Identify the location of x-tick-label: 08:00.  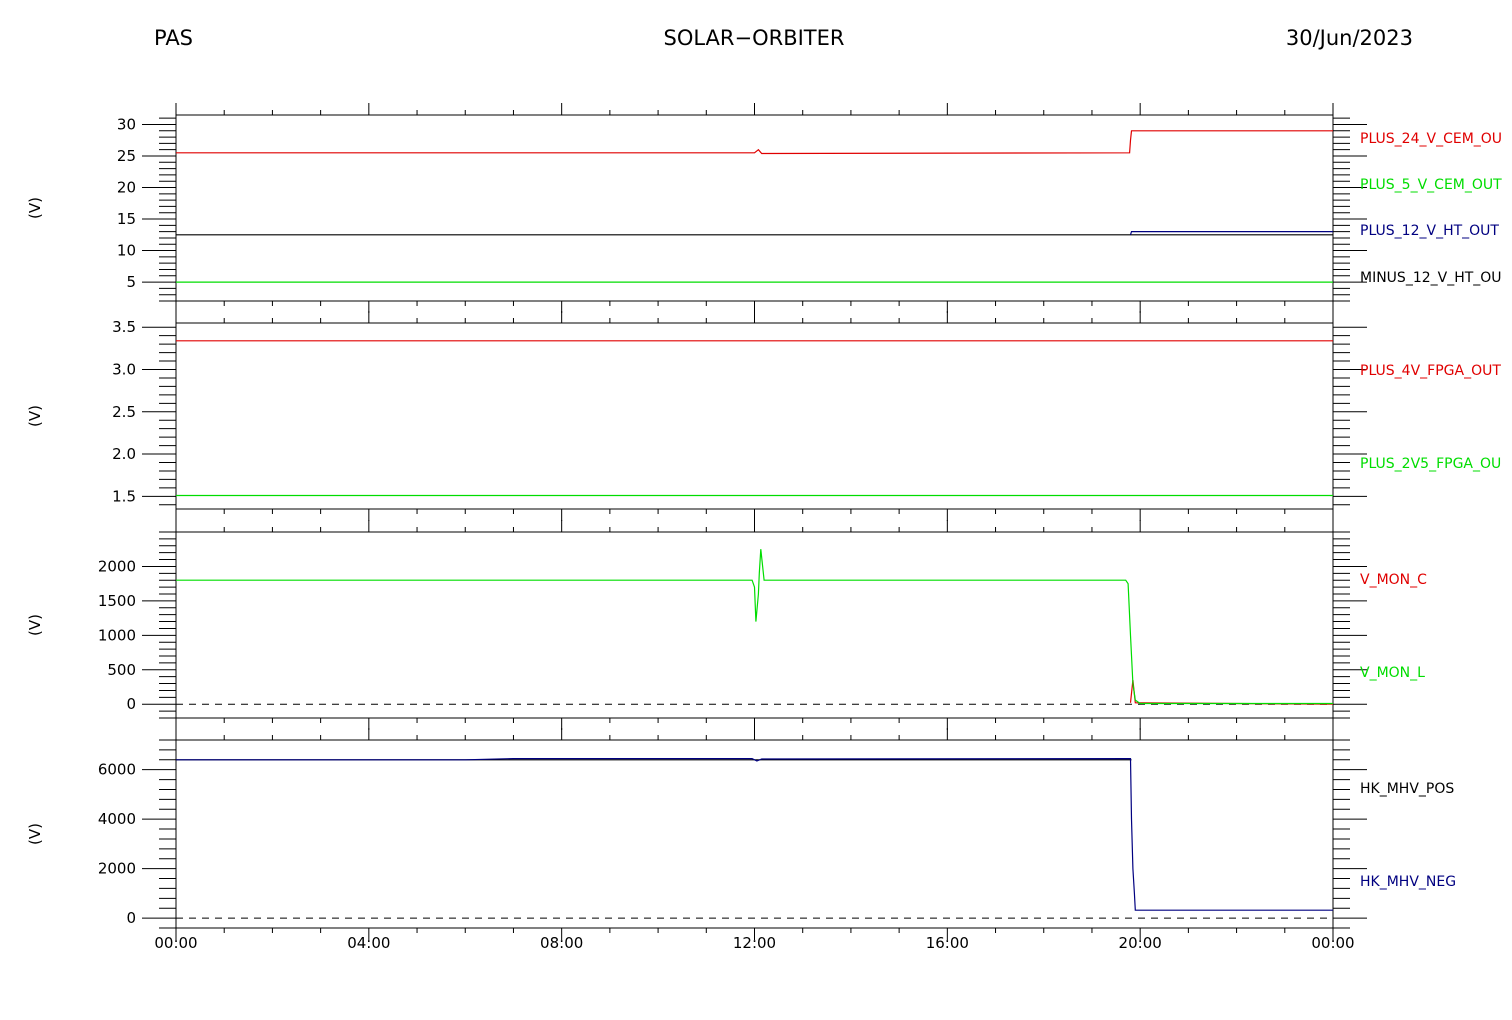
(561, 943).